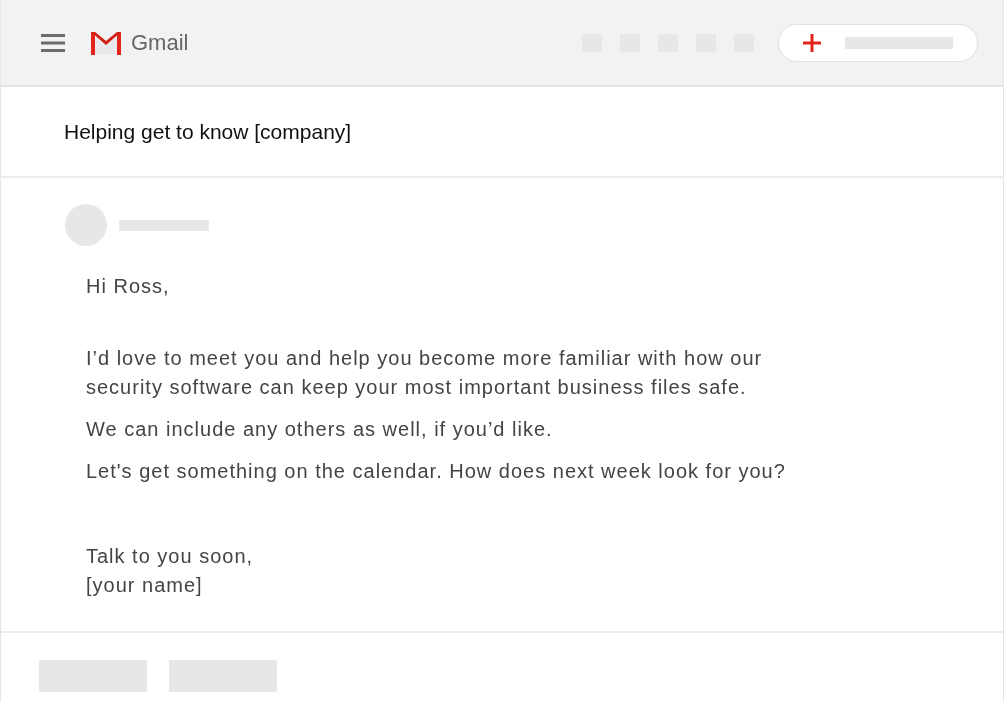 Image resolution: width=1004 pixels, height=702 pixels. Describe the element at coordinates (170, 571) in the screenshot. I see `sign-off-text: Talk to you soon, [your name]` at that location.